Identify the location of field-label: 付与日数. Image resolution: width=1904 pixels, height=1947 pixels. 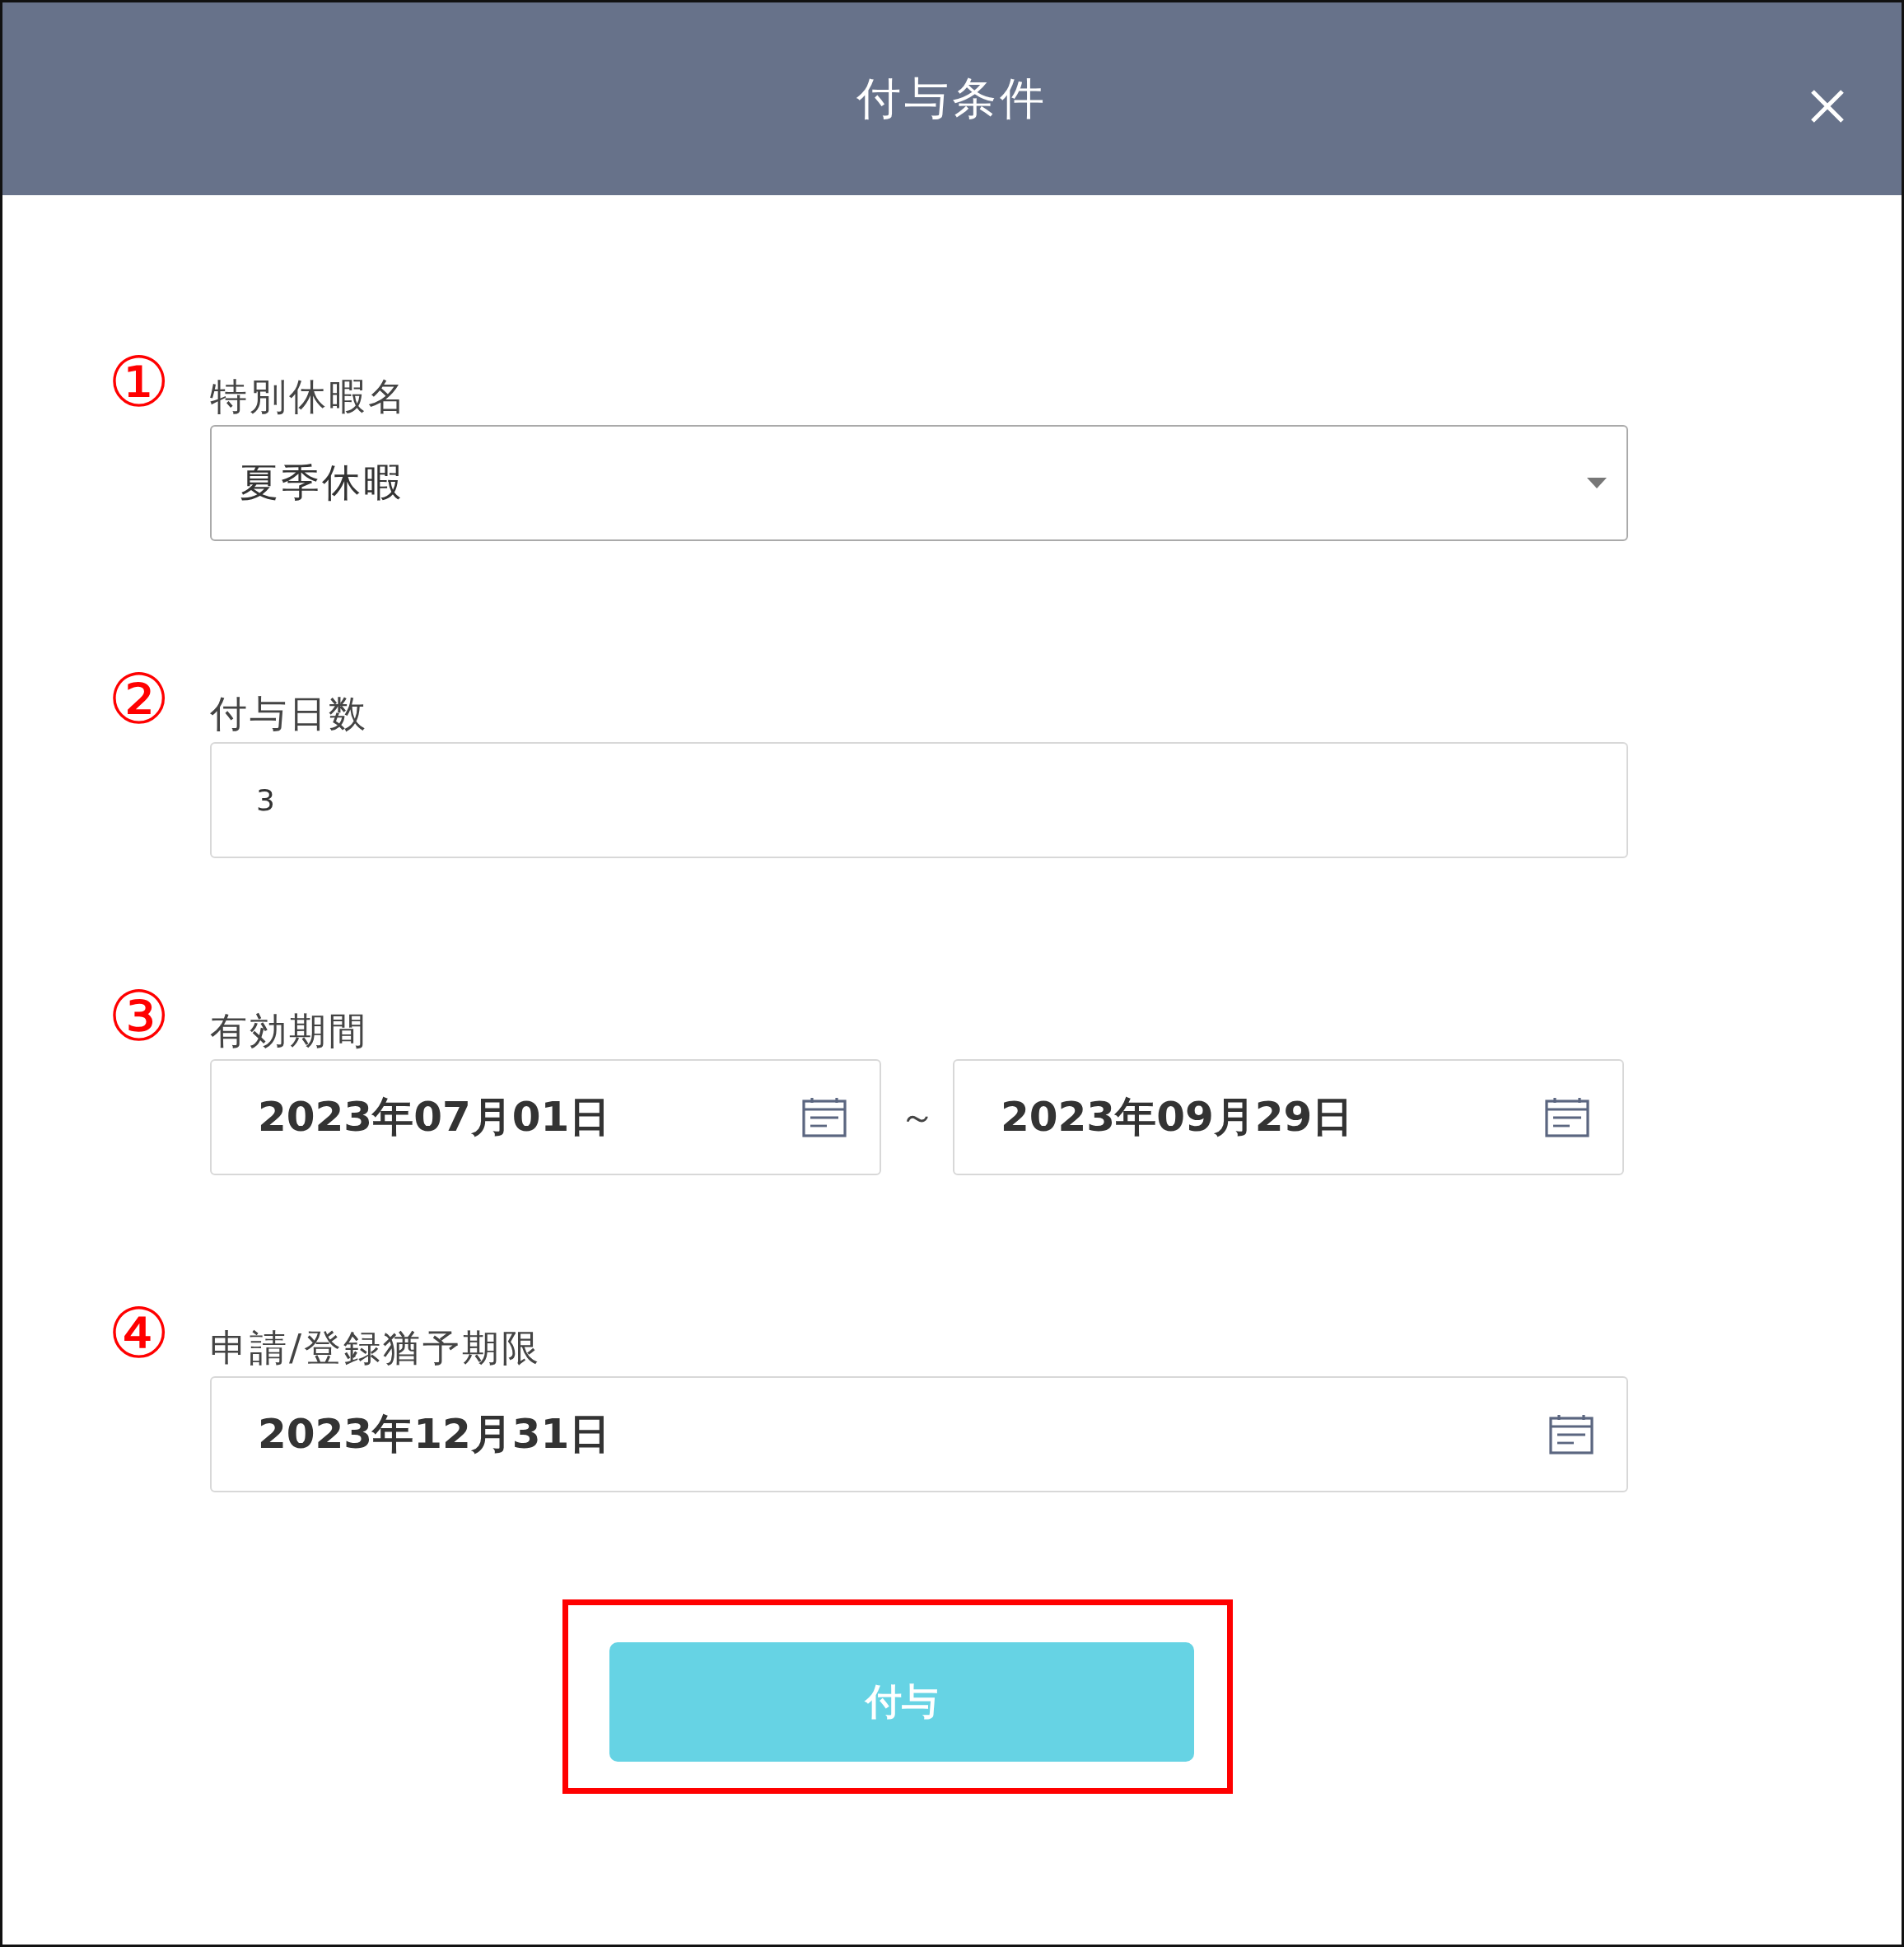
(289, 713).